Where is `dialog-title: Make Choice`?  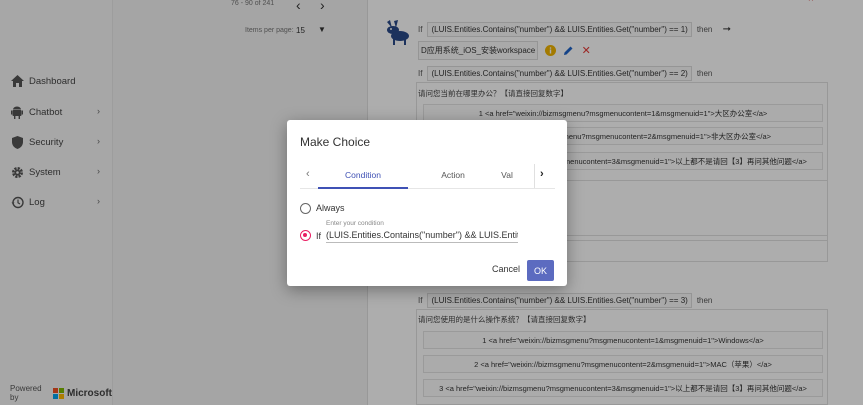
dialog-title: Make Choice is located at coordinates (335, 142).